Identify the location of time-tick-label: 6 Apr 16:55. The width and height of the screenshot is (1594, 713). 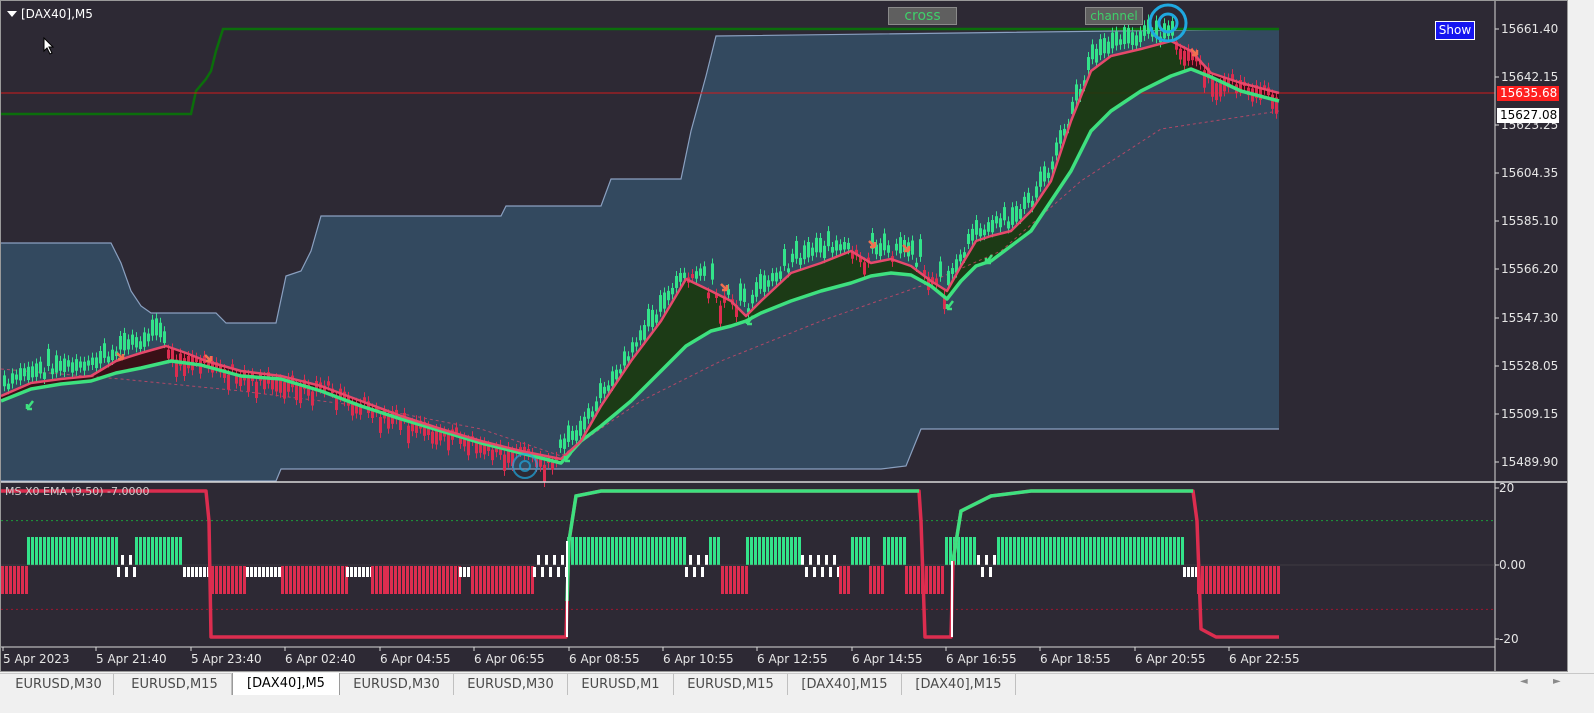
(981, 659).